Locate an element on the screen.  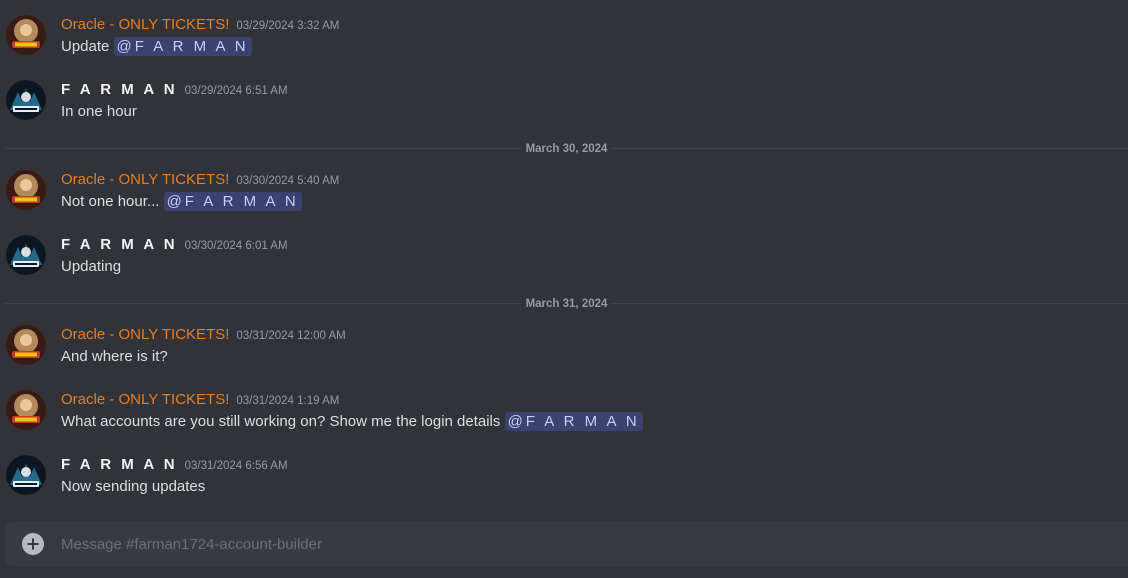
message-content: Now sending updates is located at coordinates (133, 487).